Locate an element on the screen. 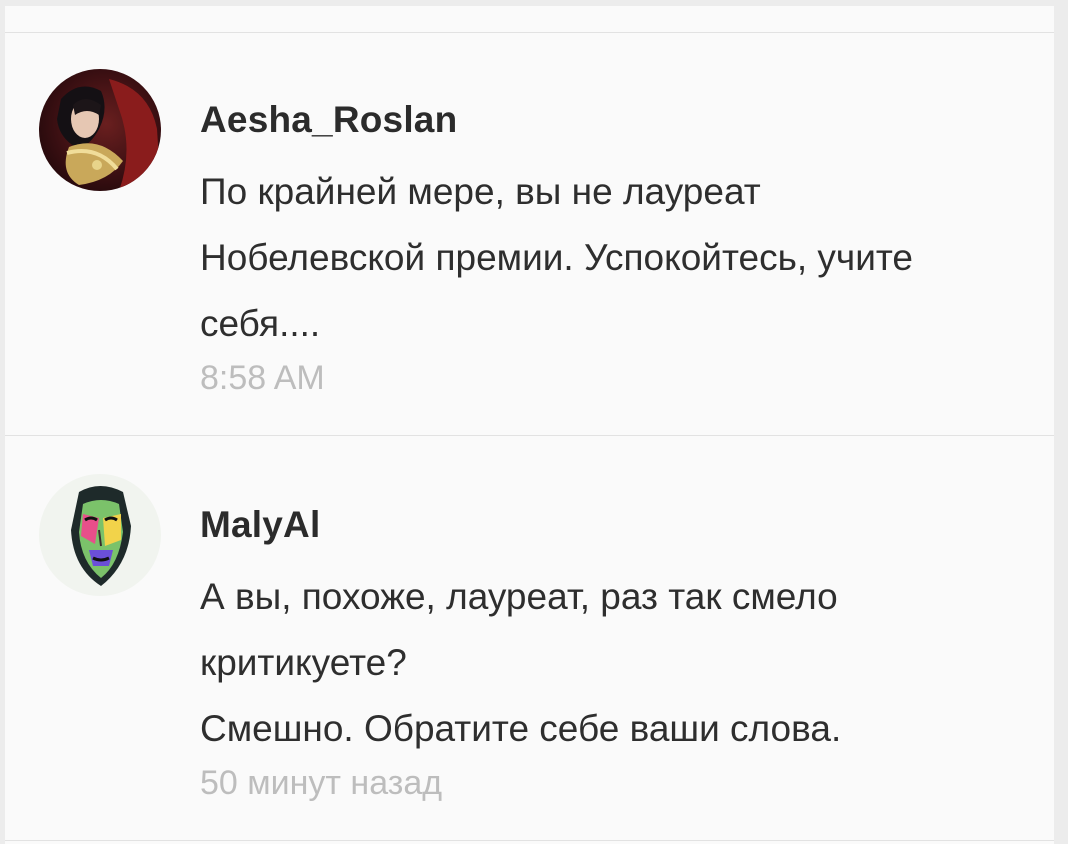  comment-timestamp: 50 минут назад is located at coordinates (321, 783).